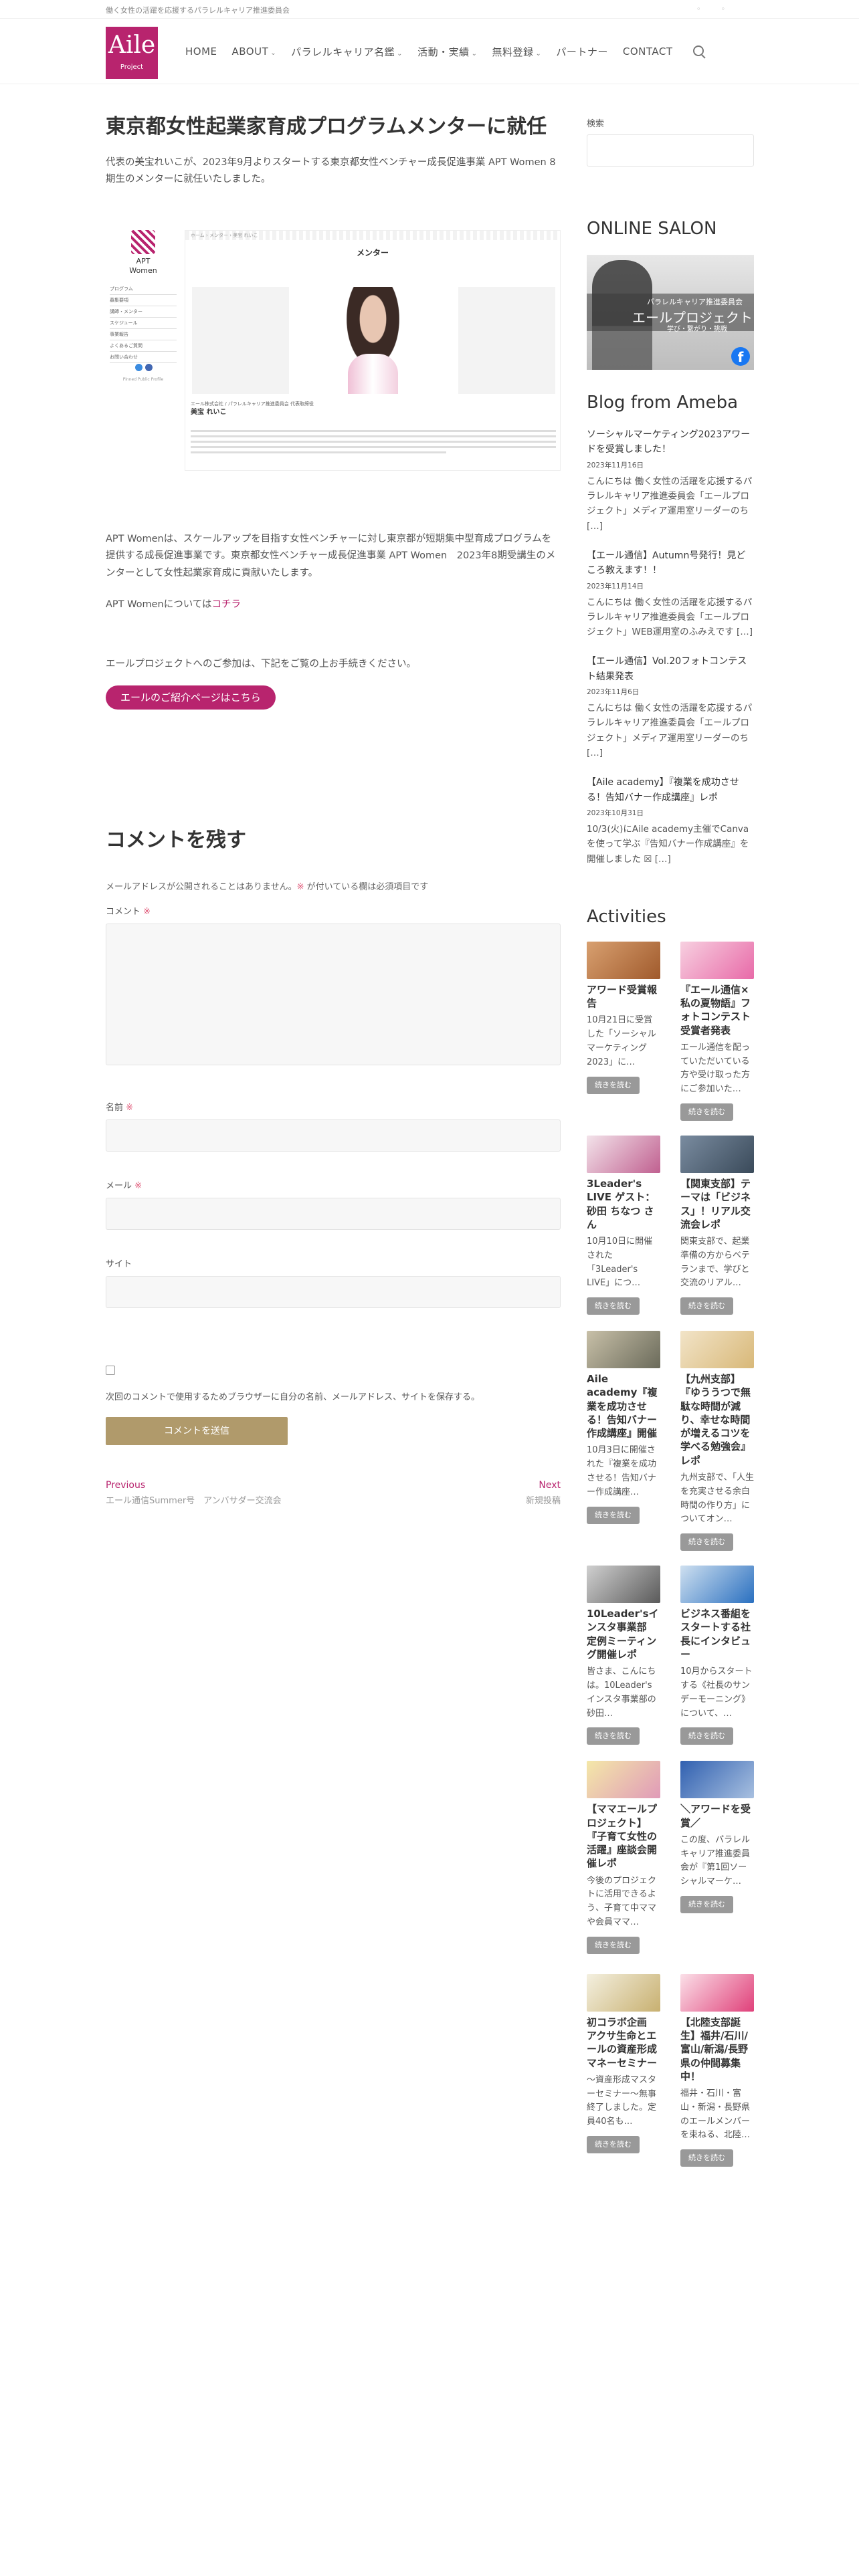  What do you see at coordinates (110, 1370) in the screenshot?
I see `save-info-checkbox` at bounding box center [110, 1370].